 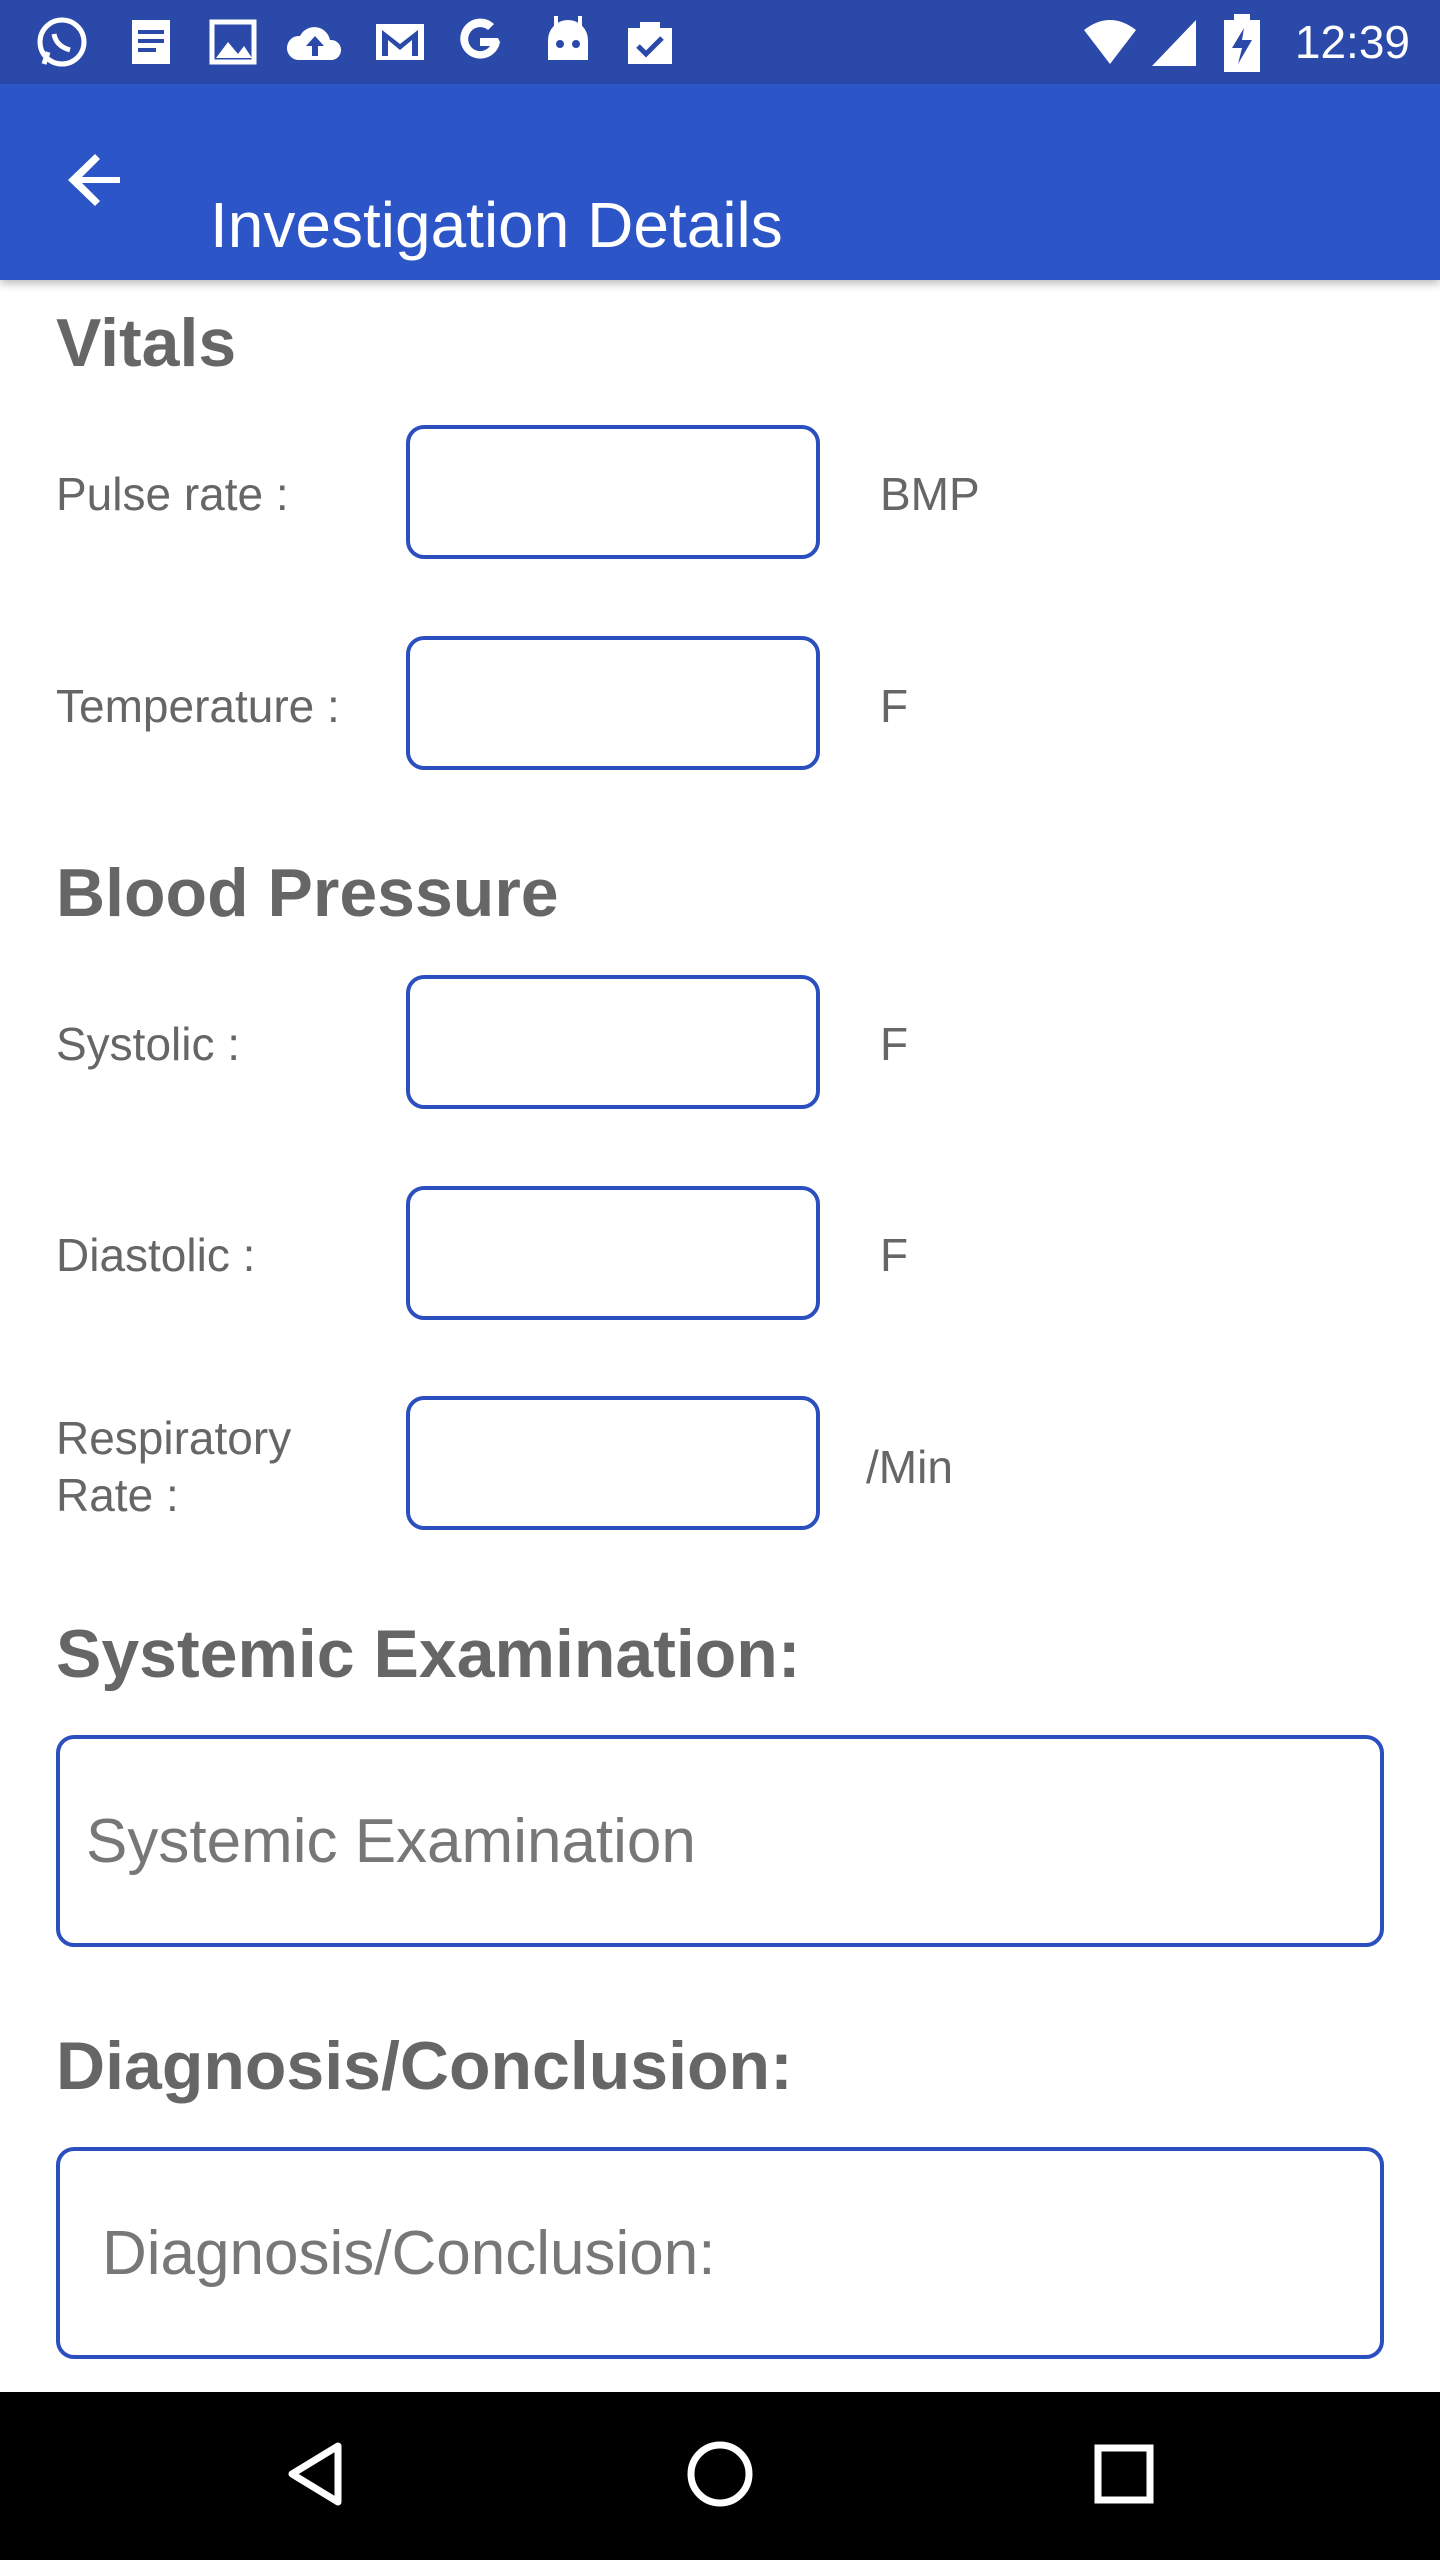 I want to click on temperature-input, so click(x=613, y=703).